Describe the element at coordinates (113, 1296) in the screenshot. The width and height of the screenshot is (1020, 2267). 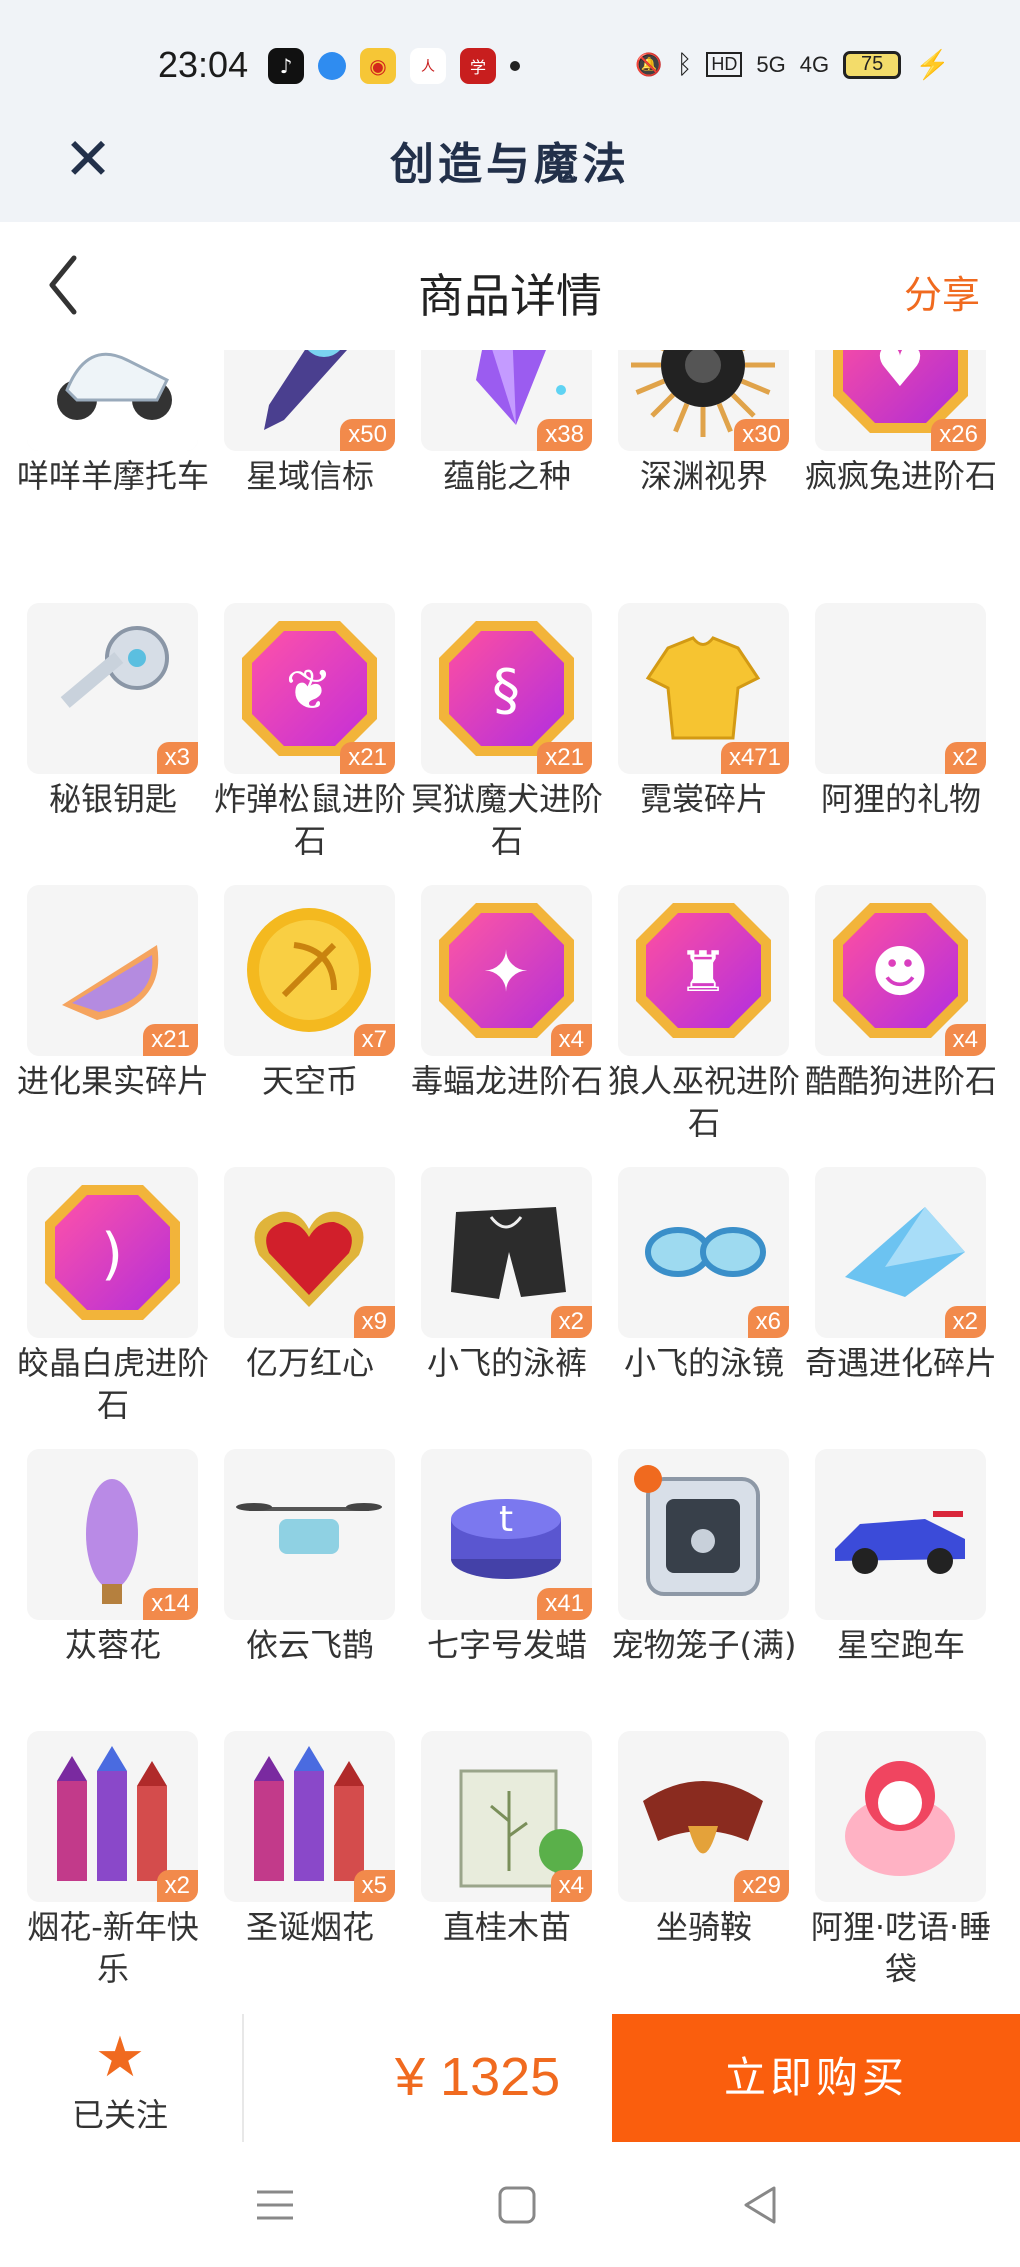
I see `grid-item: ) 皎晶白虎进阶石` at that location.